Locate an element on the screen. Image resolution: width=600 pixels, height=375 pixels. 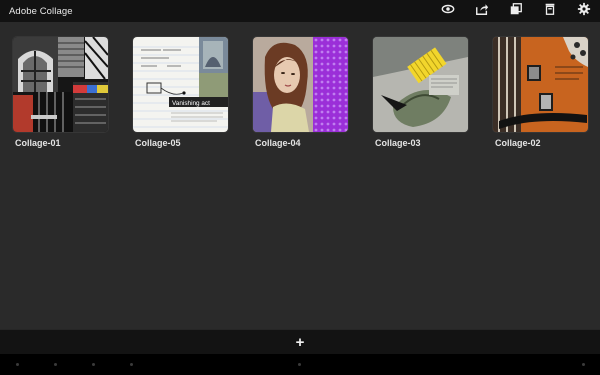
settings-icon is located at coordinates (584, 11).